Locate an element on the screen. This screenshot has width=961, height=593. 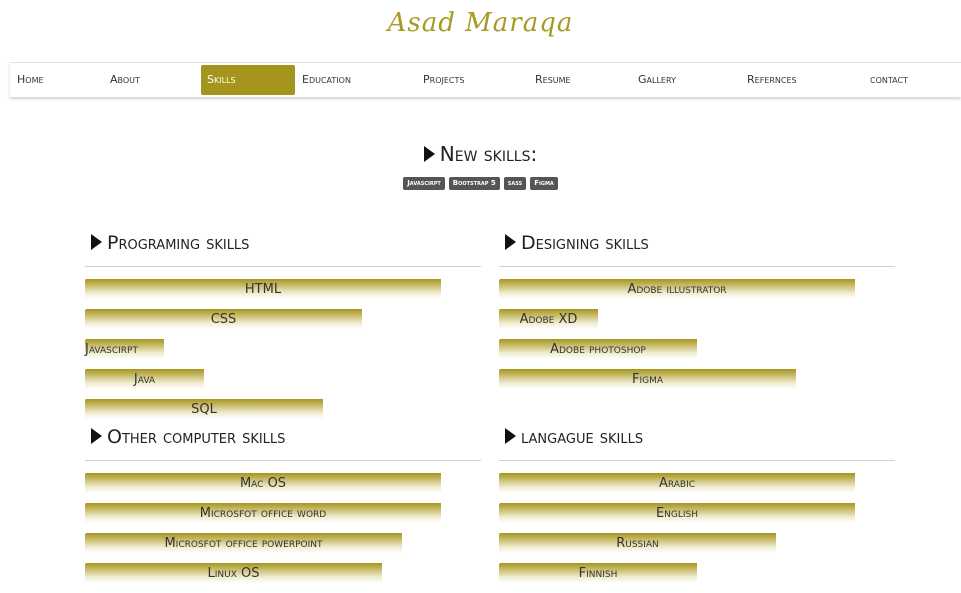
section-title: Other computer skills is located at coordinates (283, 437).